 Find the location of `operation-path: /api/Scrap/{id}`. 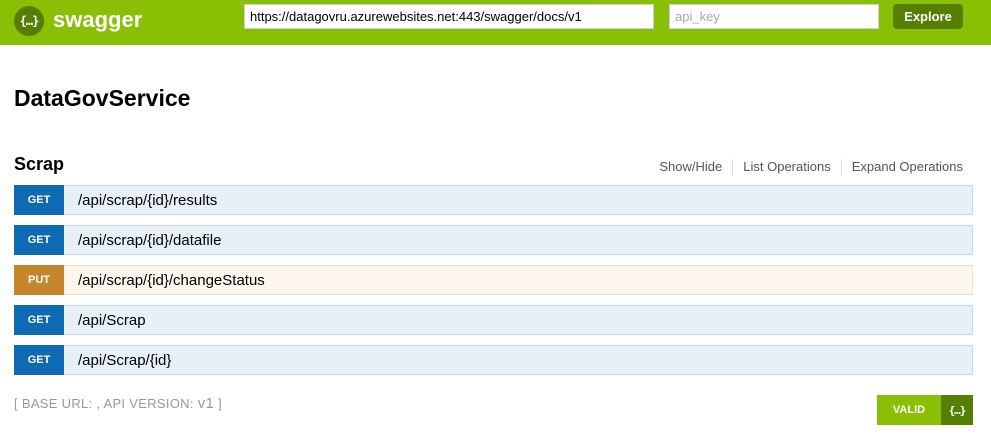

operation-path: /api/Scrap/{id} is located at coordinates (124, 360).